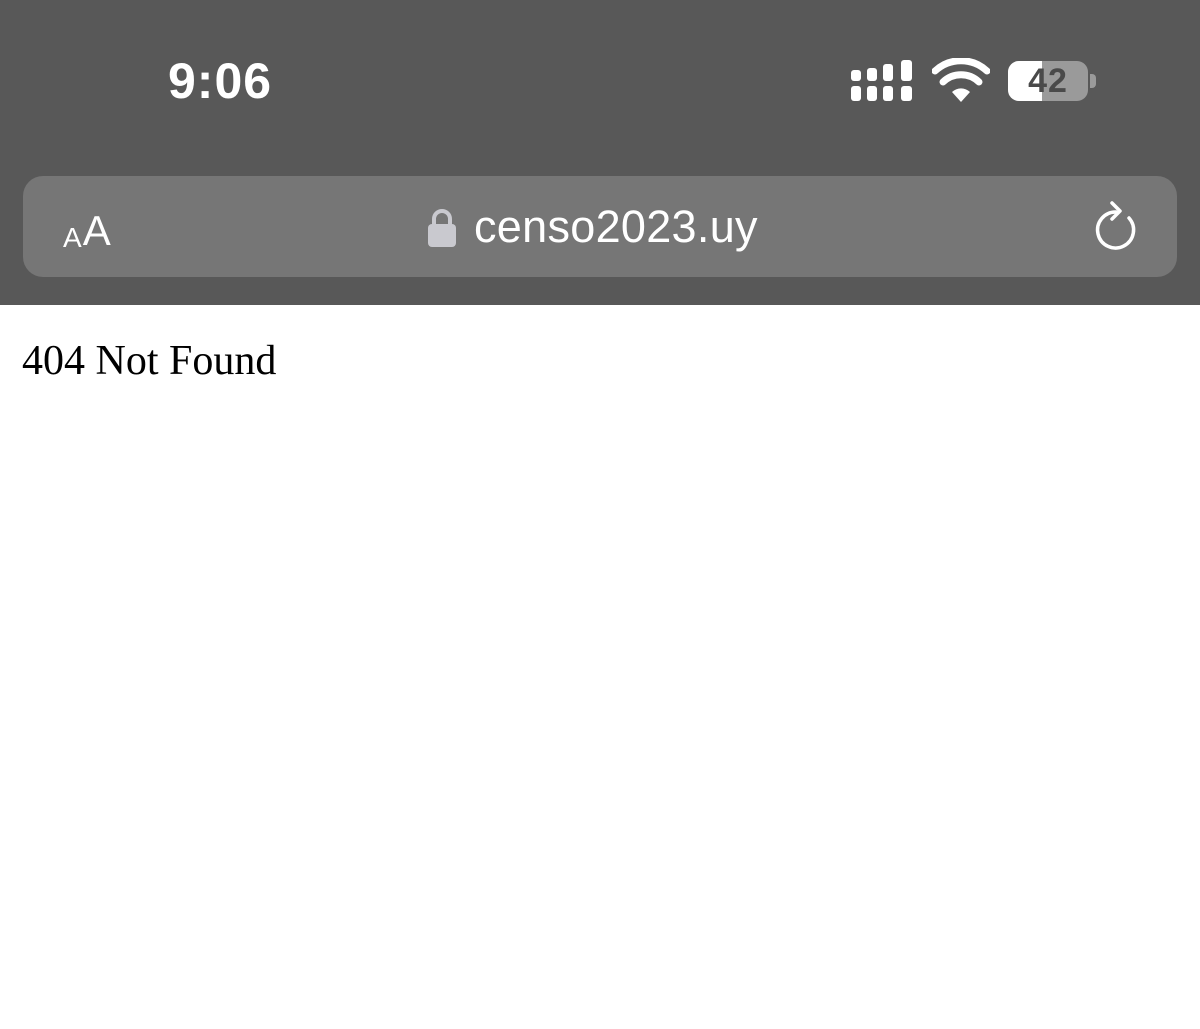  I want to click on reload-icon, so click(1116, 226).